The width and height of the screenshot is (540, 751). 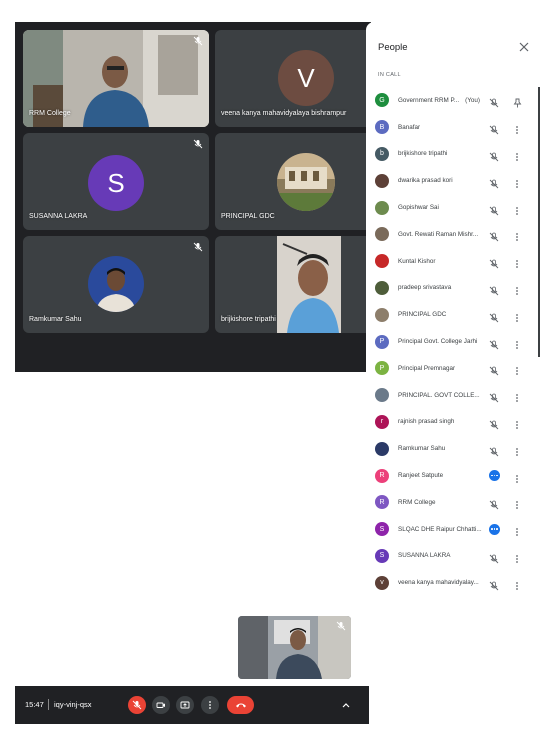 I want to click on mic-toggle-button, so click(x=137, y=705).